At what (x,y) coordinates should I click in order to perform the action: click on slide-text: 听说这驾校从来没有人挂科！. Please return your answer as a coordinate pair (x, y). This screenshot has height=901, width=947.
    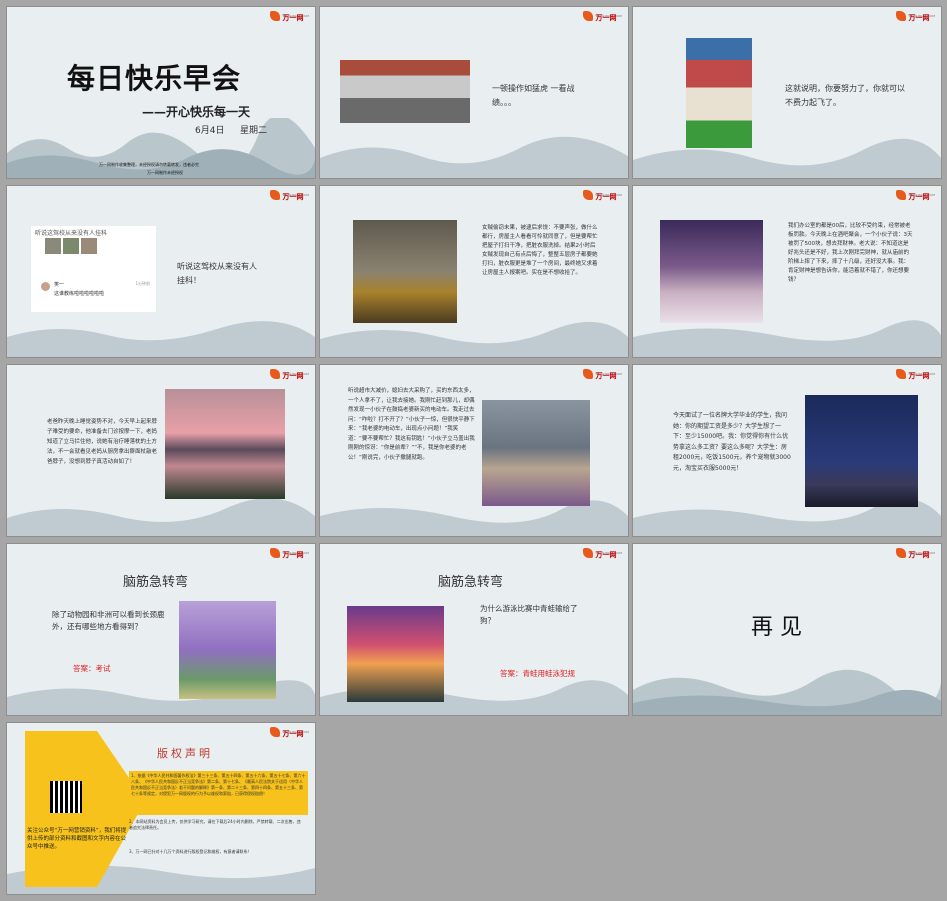
    Looking at the image, I should click on (217, 273).